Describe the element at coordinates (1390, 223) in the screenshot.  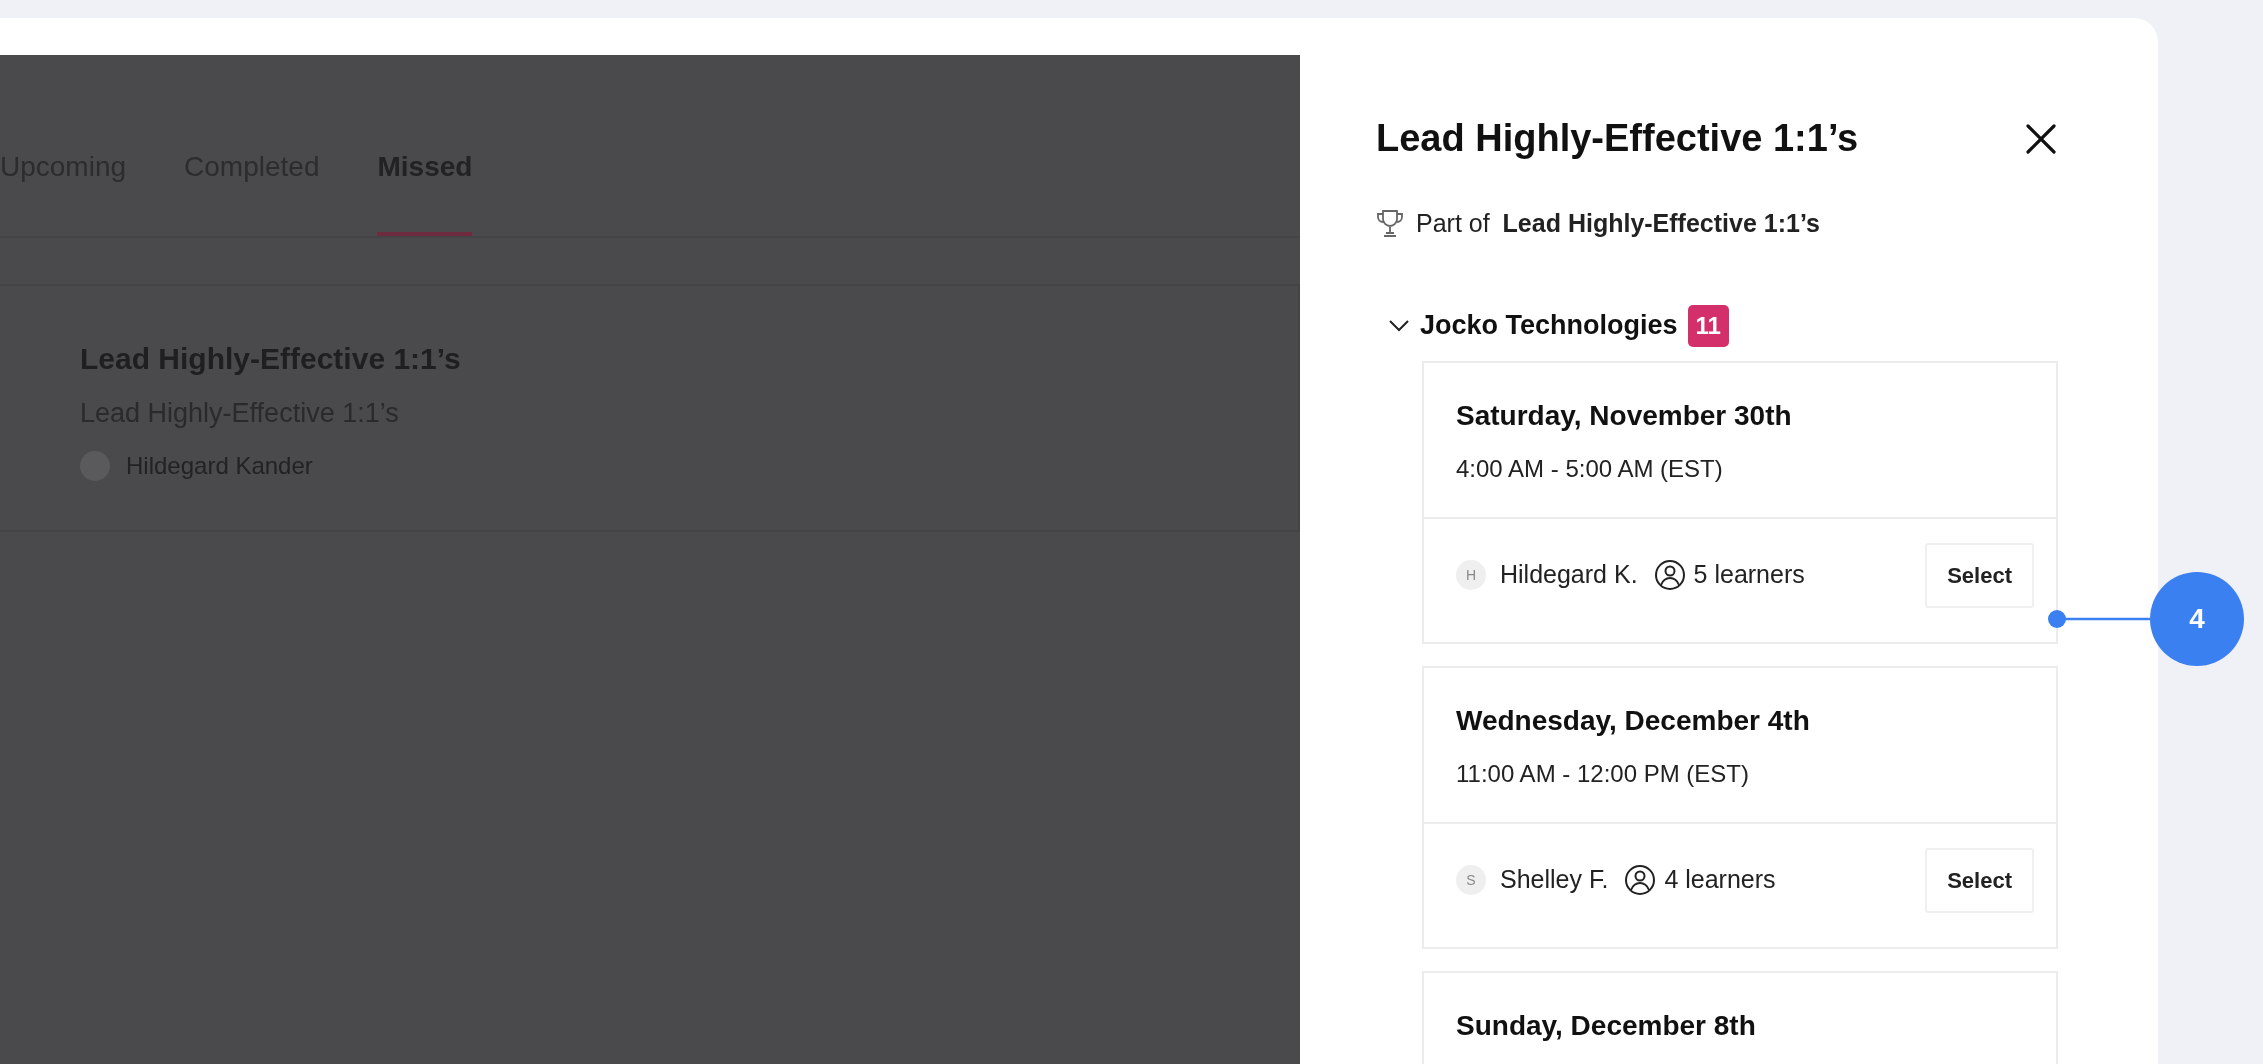
I see `trophy-icon` at that location.